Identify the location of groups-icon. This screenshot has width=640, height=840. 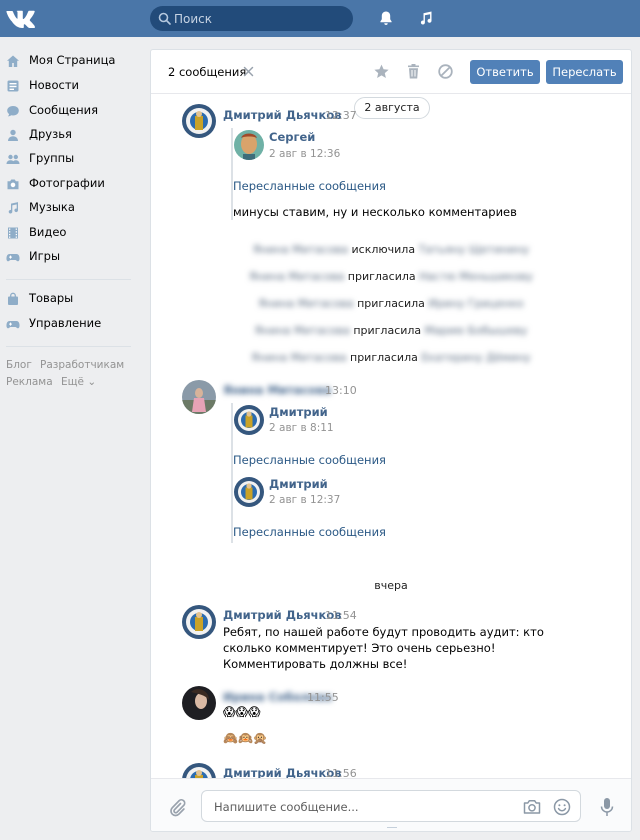
(13, 159).